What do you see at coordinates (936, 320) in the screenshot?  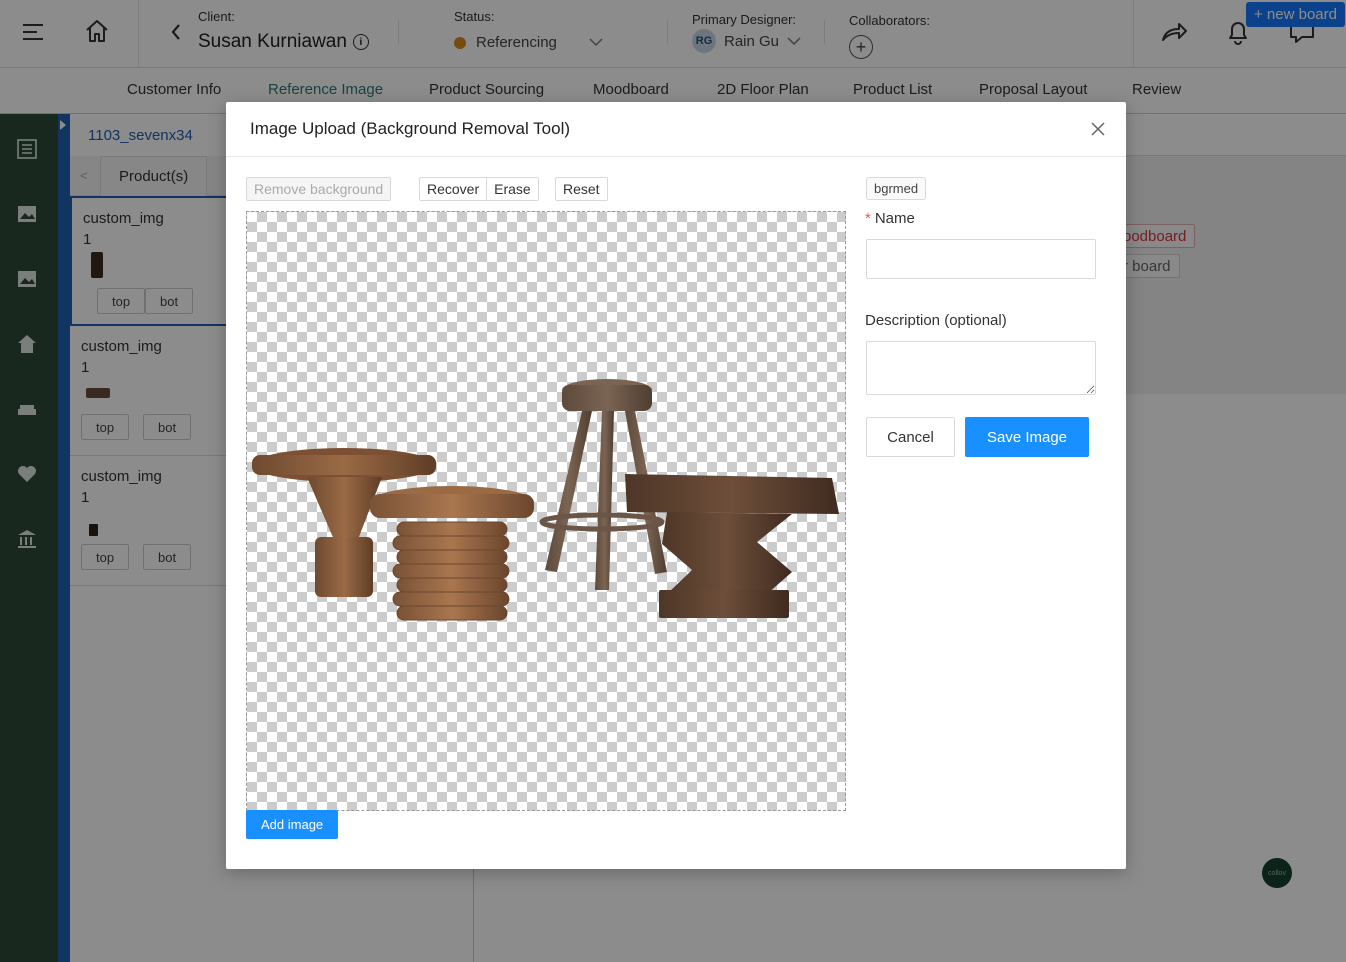 I see `description-label: Description (optional)` at bounding box center [936, 320].